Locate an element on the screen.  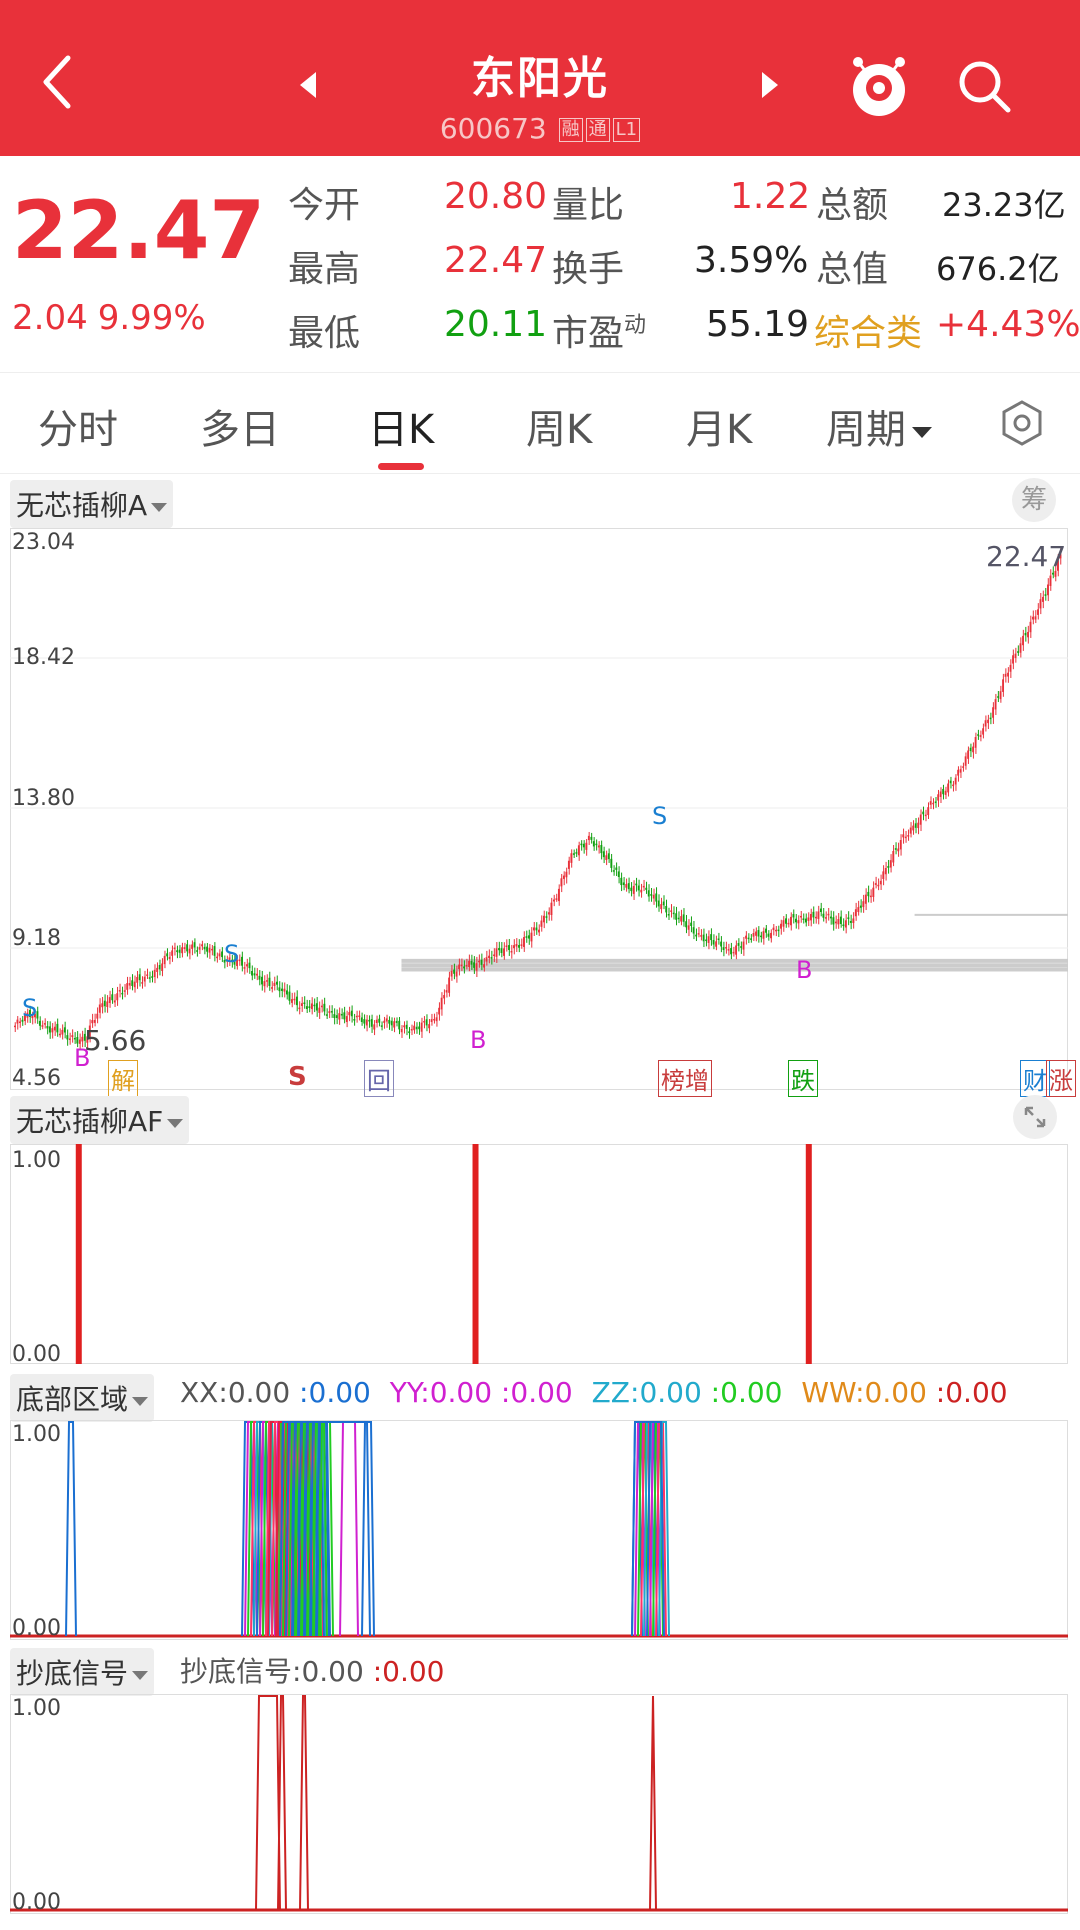
tab-daily-k: 日K is located at coordinates (401, 433).